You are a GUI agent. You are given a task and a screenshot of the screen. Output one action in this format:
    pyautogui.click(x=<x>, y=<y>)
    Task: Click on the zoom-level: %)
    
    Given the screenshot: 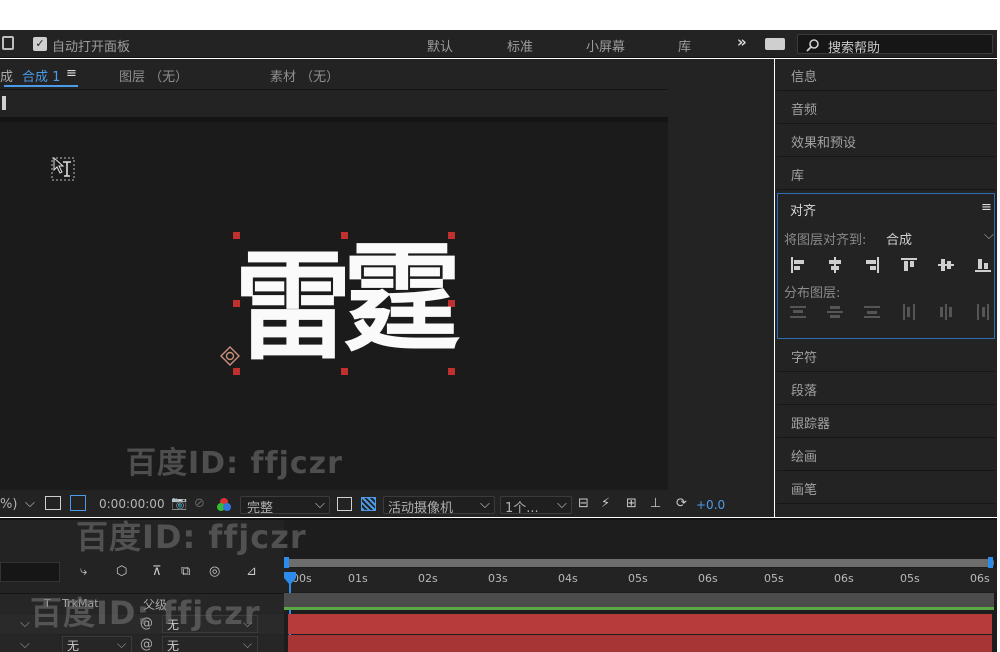 What is the action you would take?
    pyautogui.click(x=8, y=504)
    